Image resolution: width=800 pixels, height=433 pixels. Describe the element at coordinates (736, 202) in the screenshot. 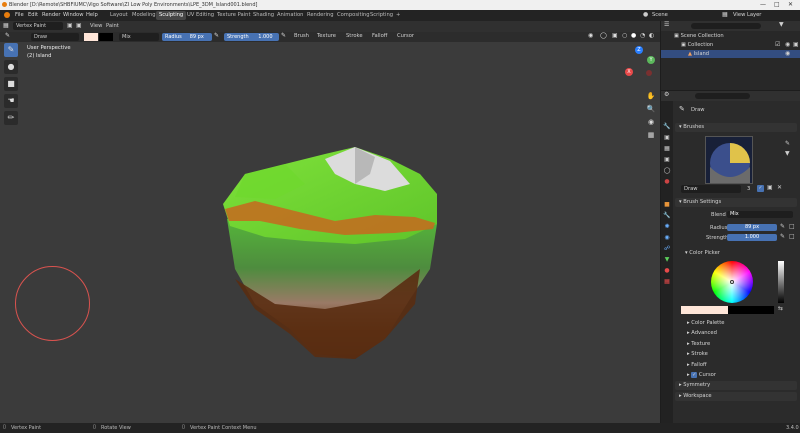

I see `brush-settings-panel-header: ▾ Brush Settings` at that location.